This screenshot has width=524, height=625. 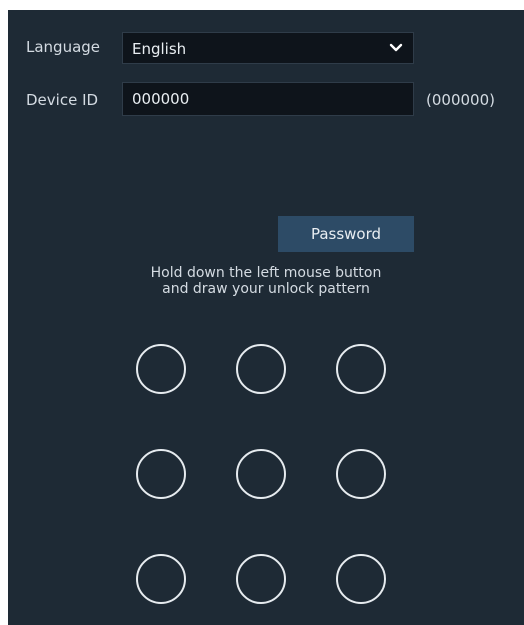 What do you see at coordinates (63, 47) in the screenshot?
I see `language-label: Language` at bounding box center [63, 47].